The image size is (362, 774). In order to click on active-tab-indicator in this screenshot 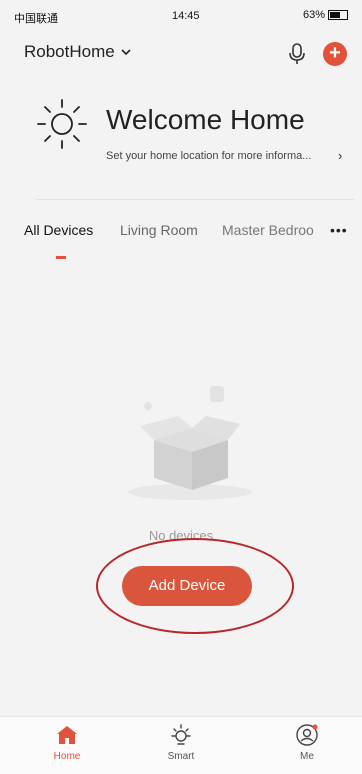, I will do `click(61, 257)`.